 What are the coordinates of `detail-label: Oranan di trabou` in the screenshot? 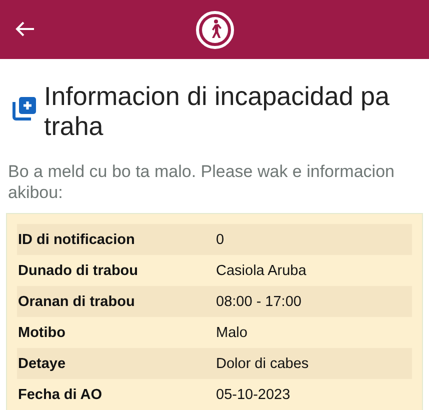 It's located at (77, 302).